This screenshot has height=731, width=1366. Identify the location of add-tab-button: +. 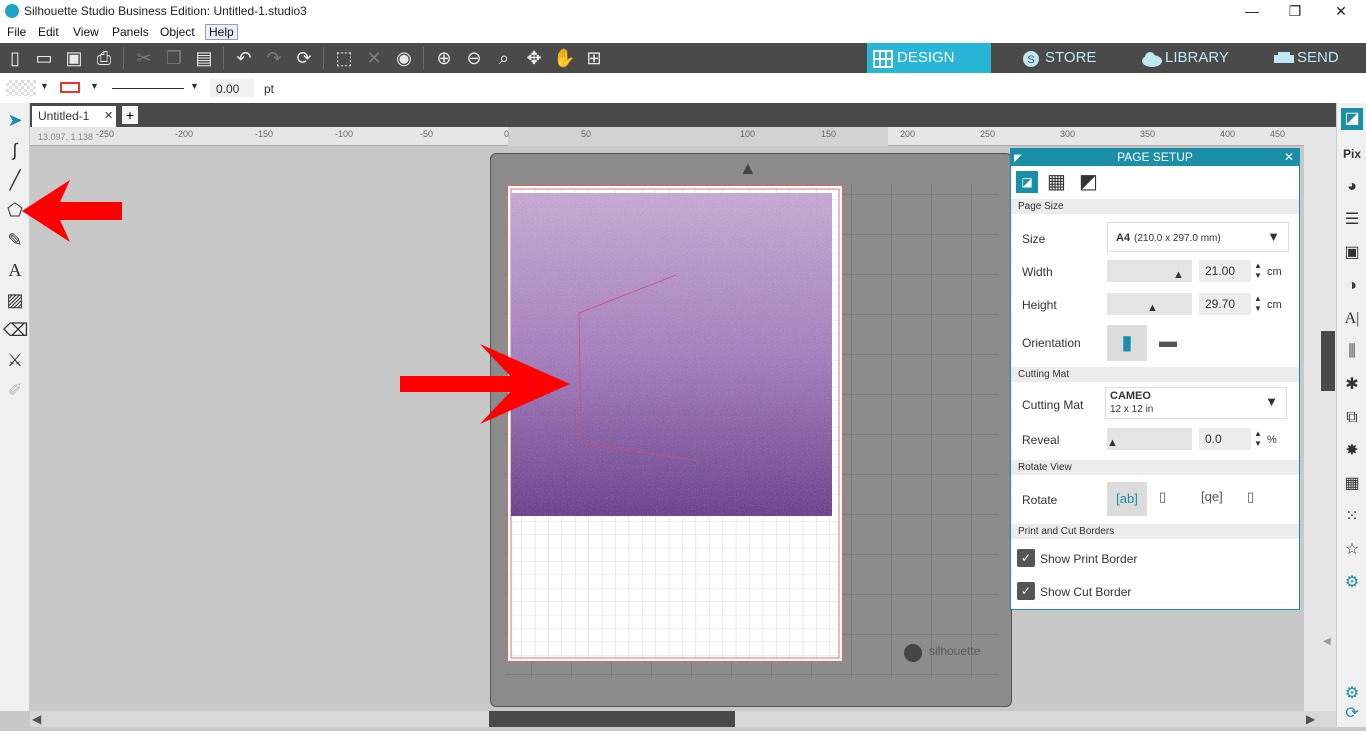
(130, 115).